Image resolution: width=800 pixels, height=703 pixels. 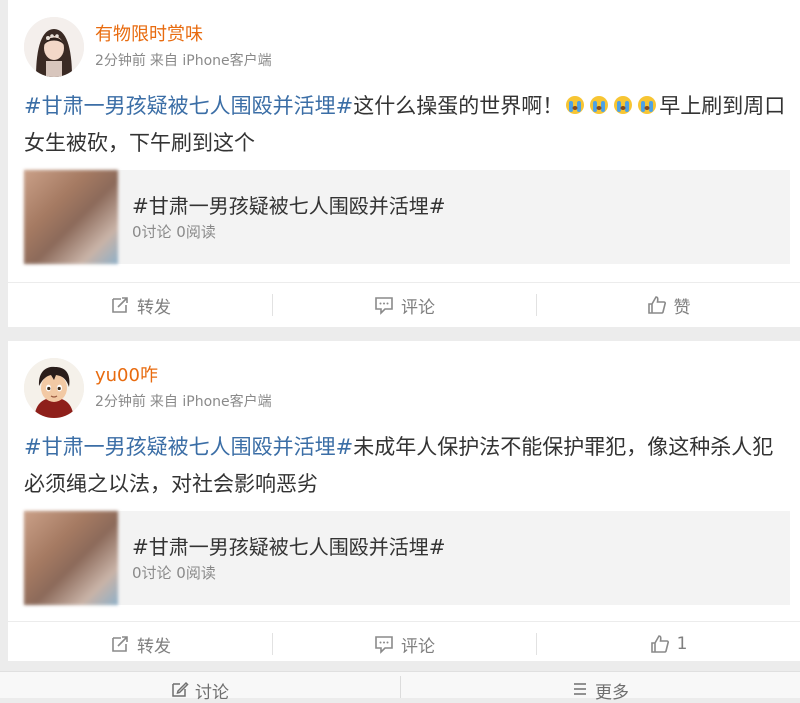 I want to click on post-actions: 转发 评论 赞, so click(x=404, y=304).